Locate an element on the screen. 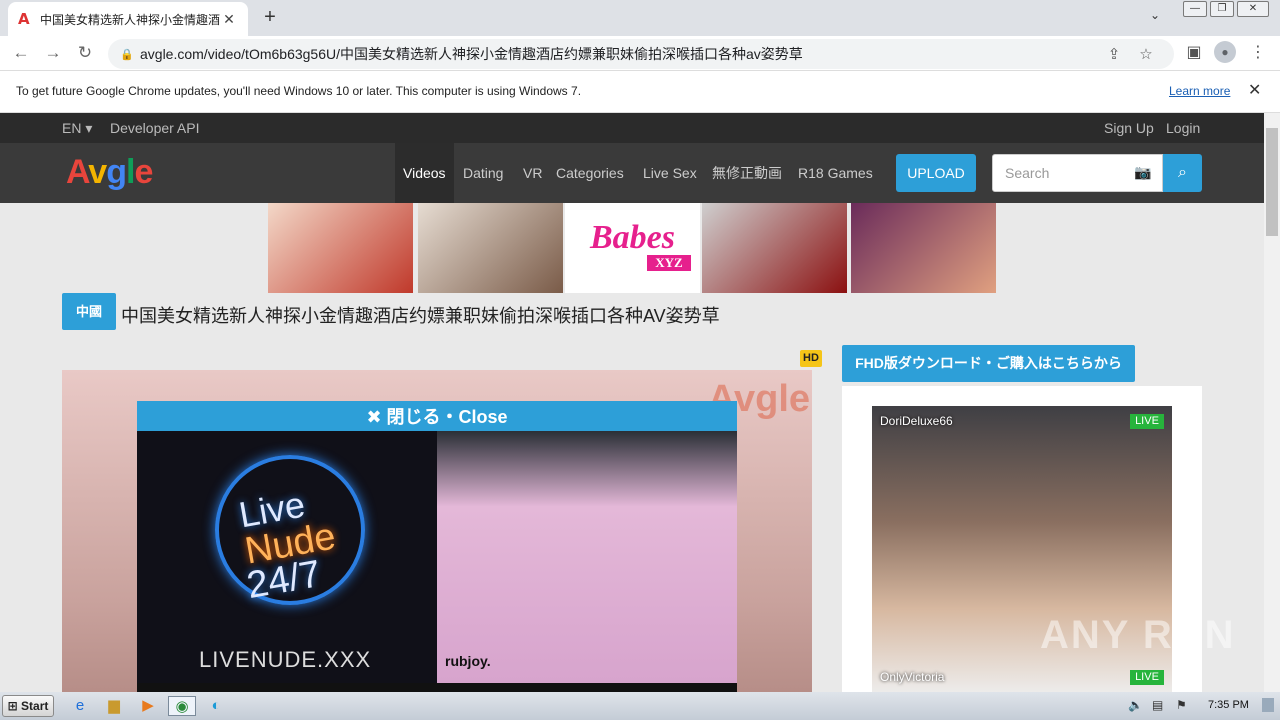 Image resolution: width=1280 pixels, height=720 pixels. ad-brand-text: Babes is located at coordinates (632, 237).